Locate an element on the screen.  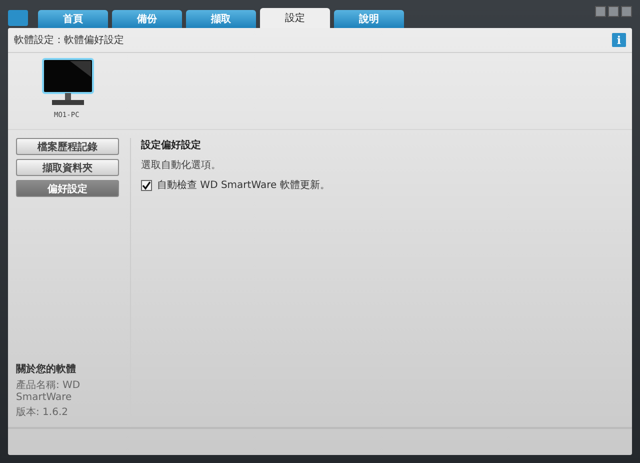
close-button is located at coordinates (626, 11).